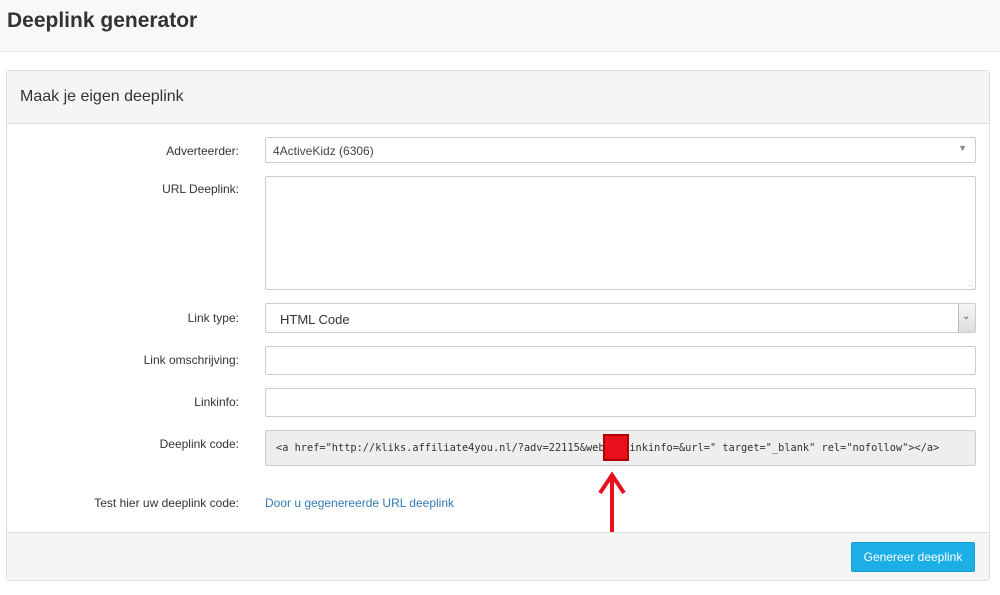  I want to click on code-label: Deeplink code:, so click(199, 444).